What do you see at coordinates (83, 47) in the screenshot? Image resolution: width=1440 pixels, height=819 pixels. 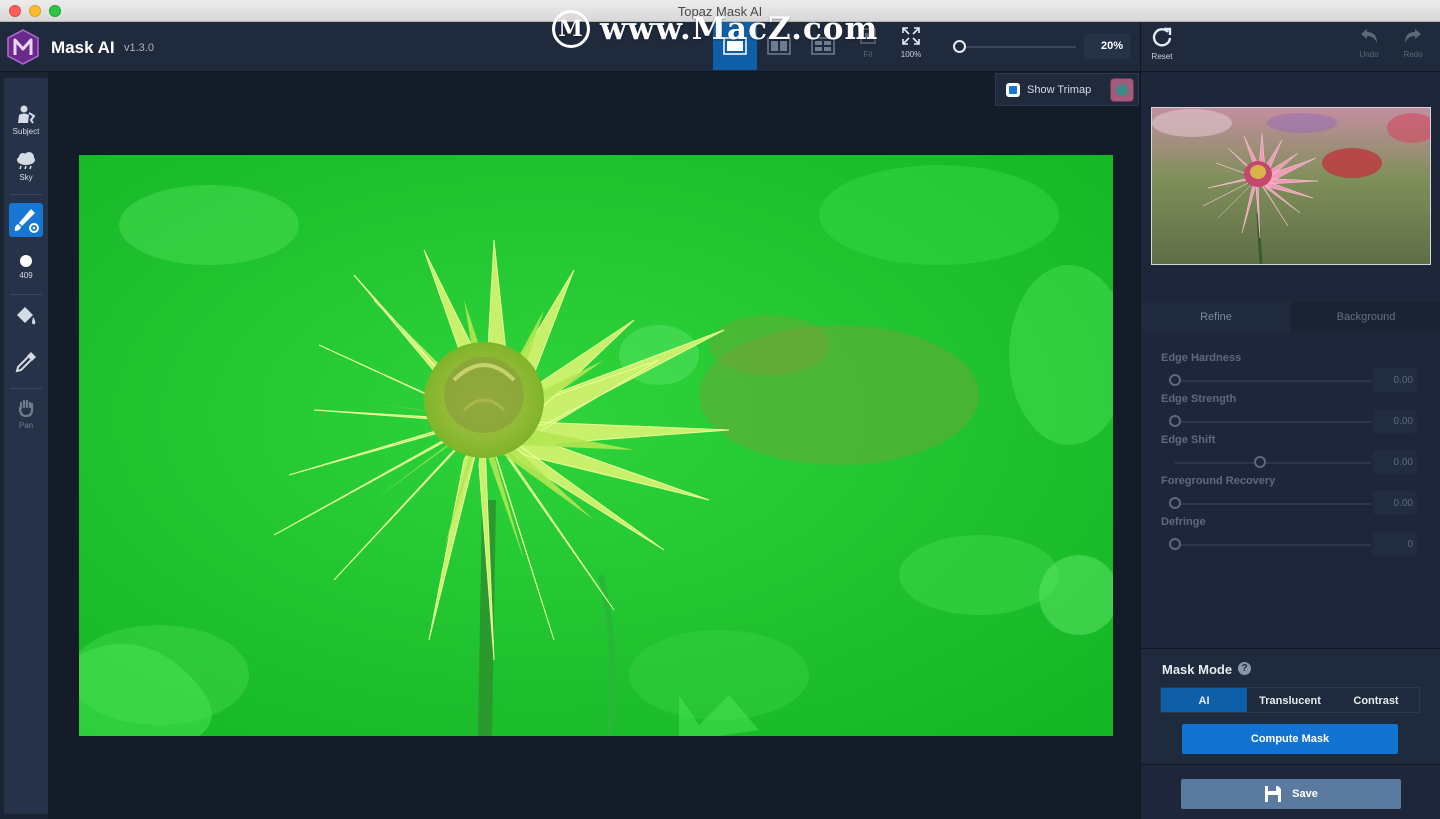 I see `app-name: Mask AI` at bounding box center [83, 47].